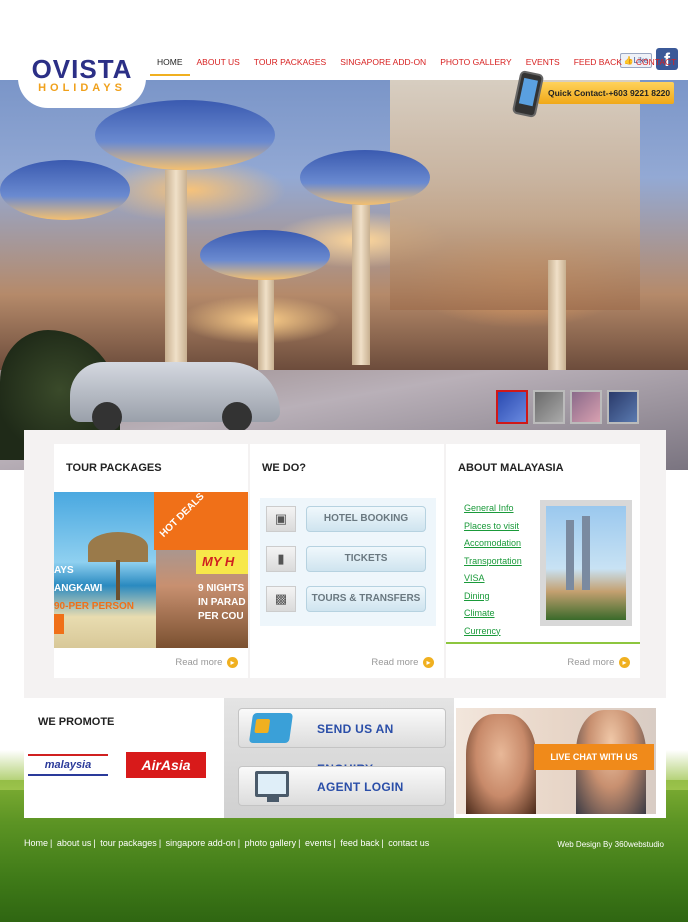  Describe the element at coordinates (118, 547) in the screenshot. I see `beach-hut` at that location.